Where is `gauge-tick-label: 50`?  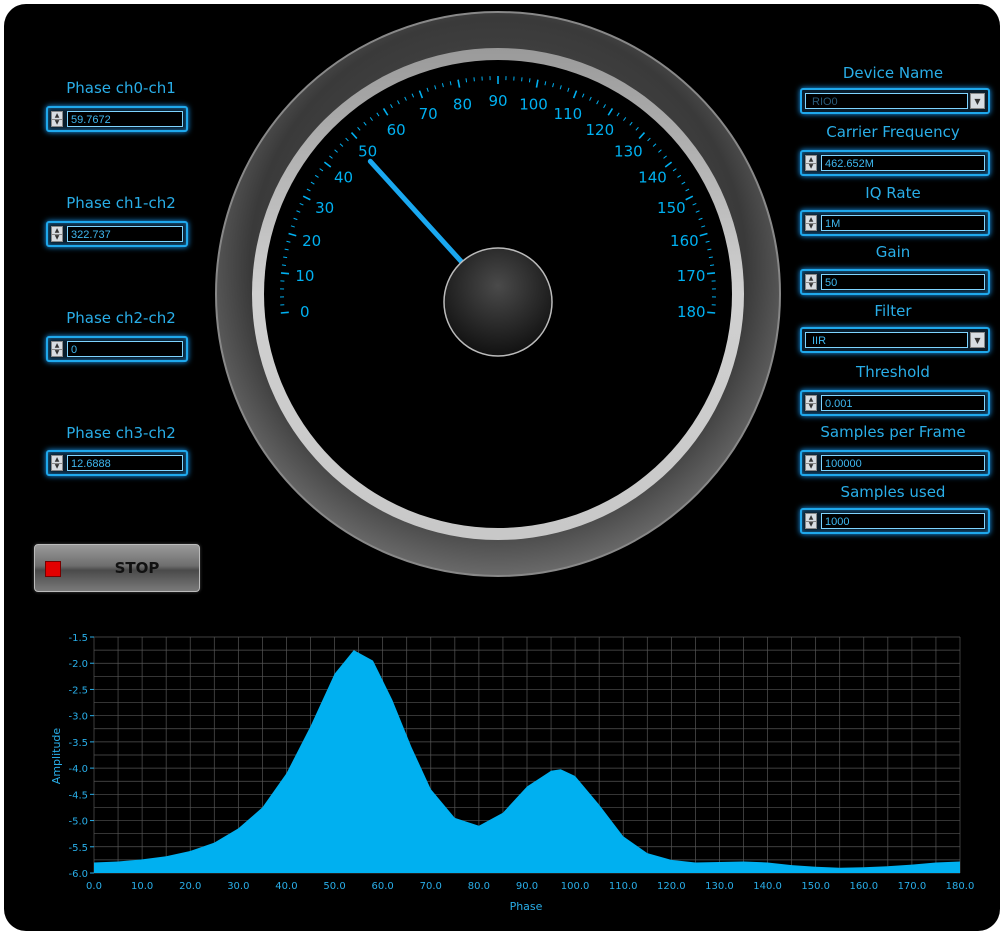 gauge-tick-label: 50 is located at coordinates (367, 151).